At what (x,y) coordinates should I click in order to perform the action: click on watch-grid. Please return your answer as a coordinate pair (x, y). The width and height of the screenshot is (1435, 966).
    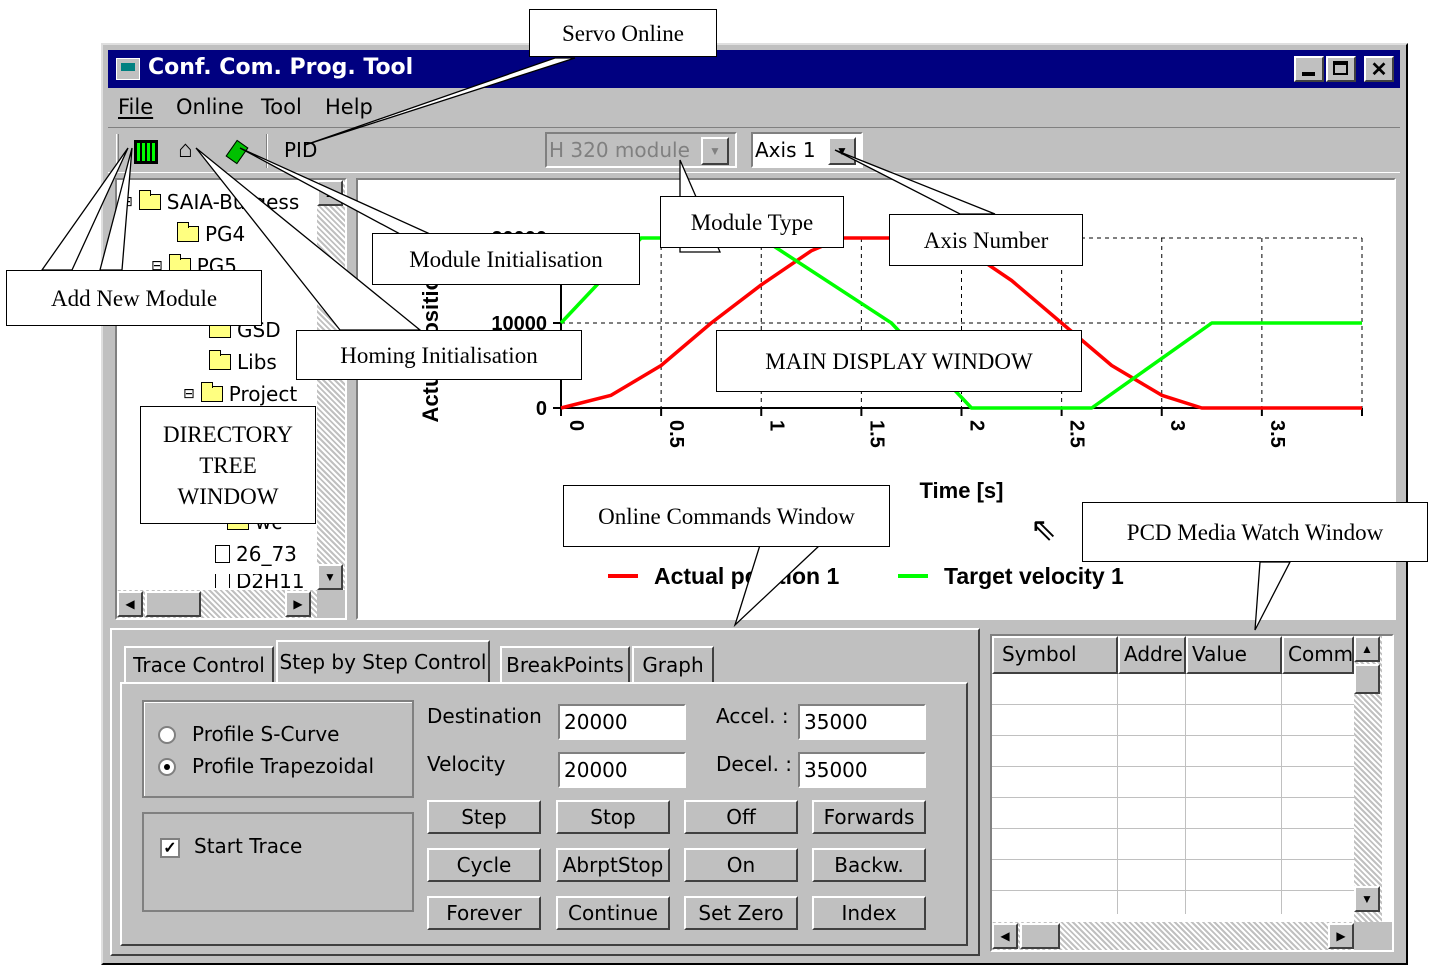
    Looking at the image, I should click on (1173, 794).